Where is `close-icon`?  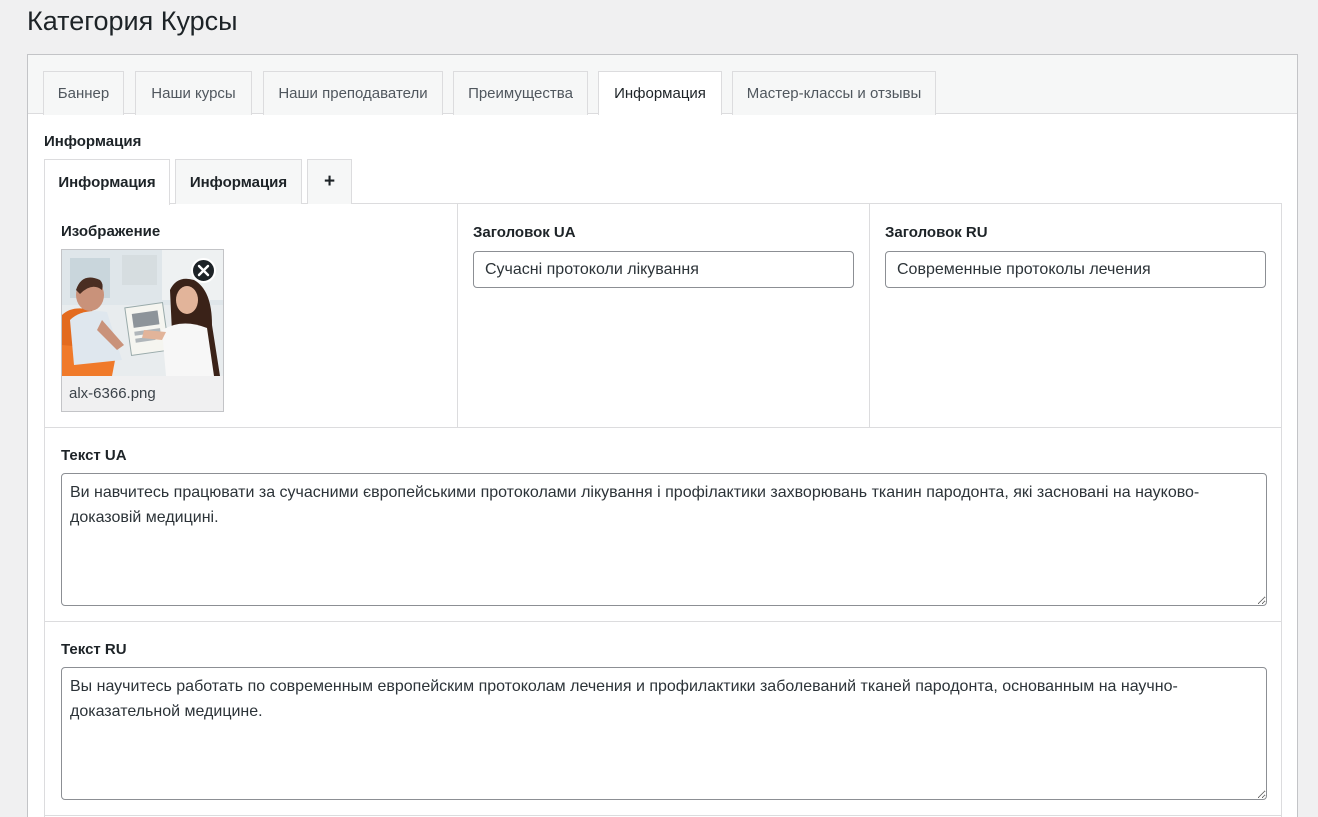 close-icon is located at coordinates (203, 270).